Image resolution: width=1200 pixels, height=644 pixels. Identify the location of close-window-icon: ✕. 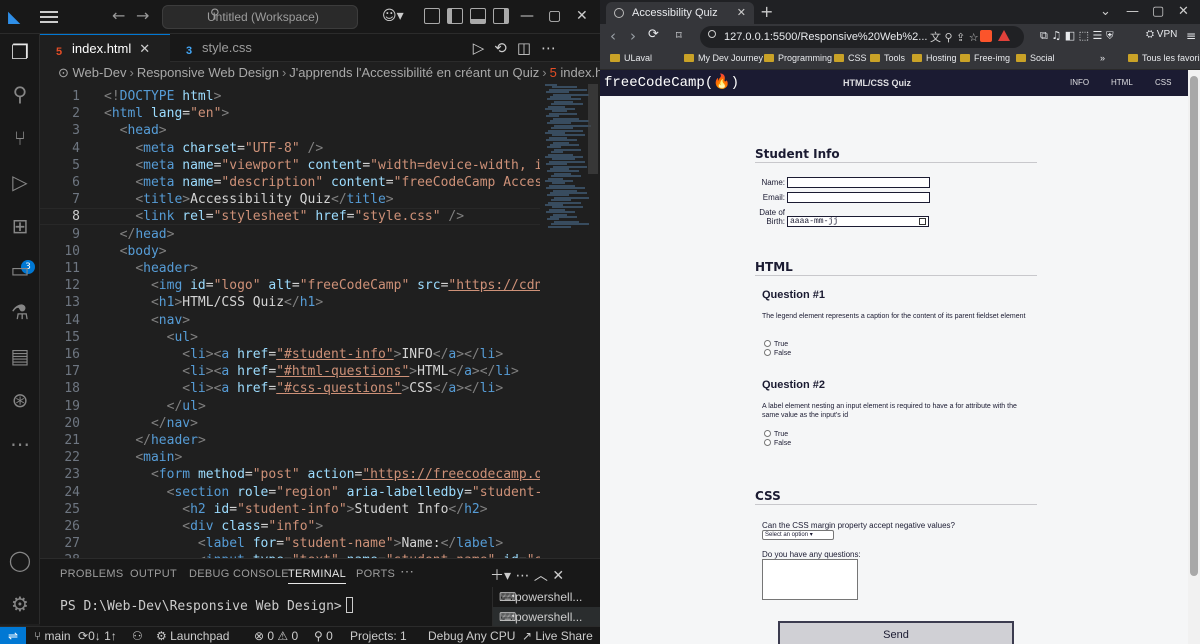
(1183, 11).